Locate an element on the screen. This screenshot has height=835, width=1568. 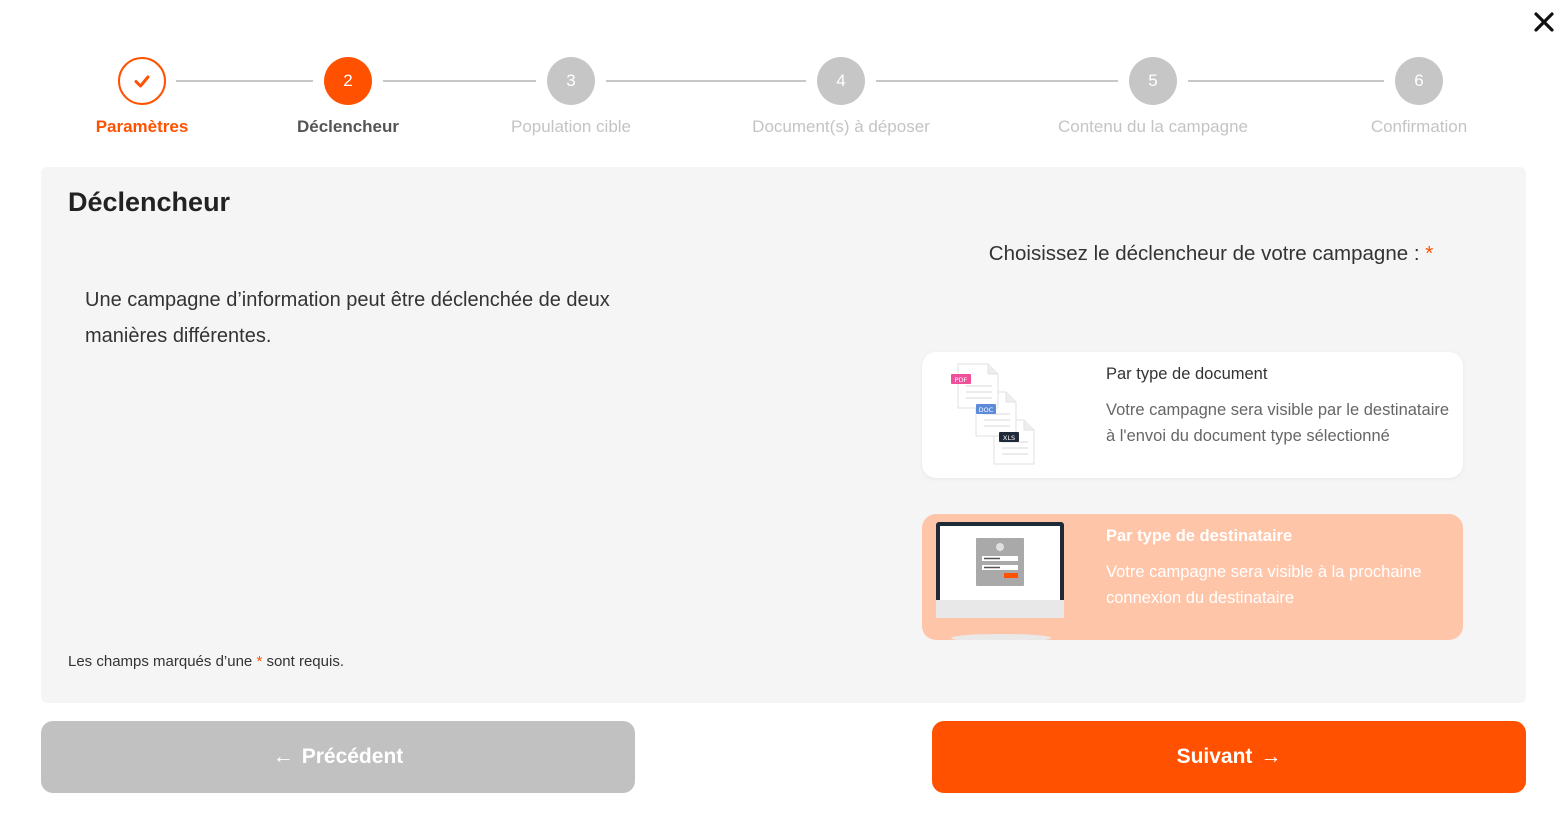
step-6-label: Confirmation is located at coordinates (1419, 126).